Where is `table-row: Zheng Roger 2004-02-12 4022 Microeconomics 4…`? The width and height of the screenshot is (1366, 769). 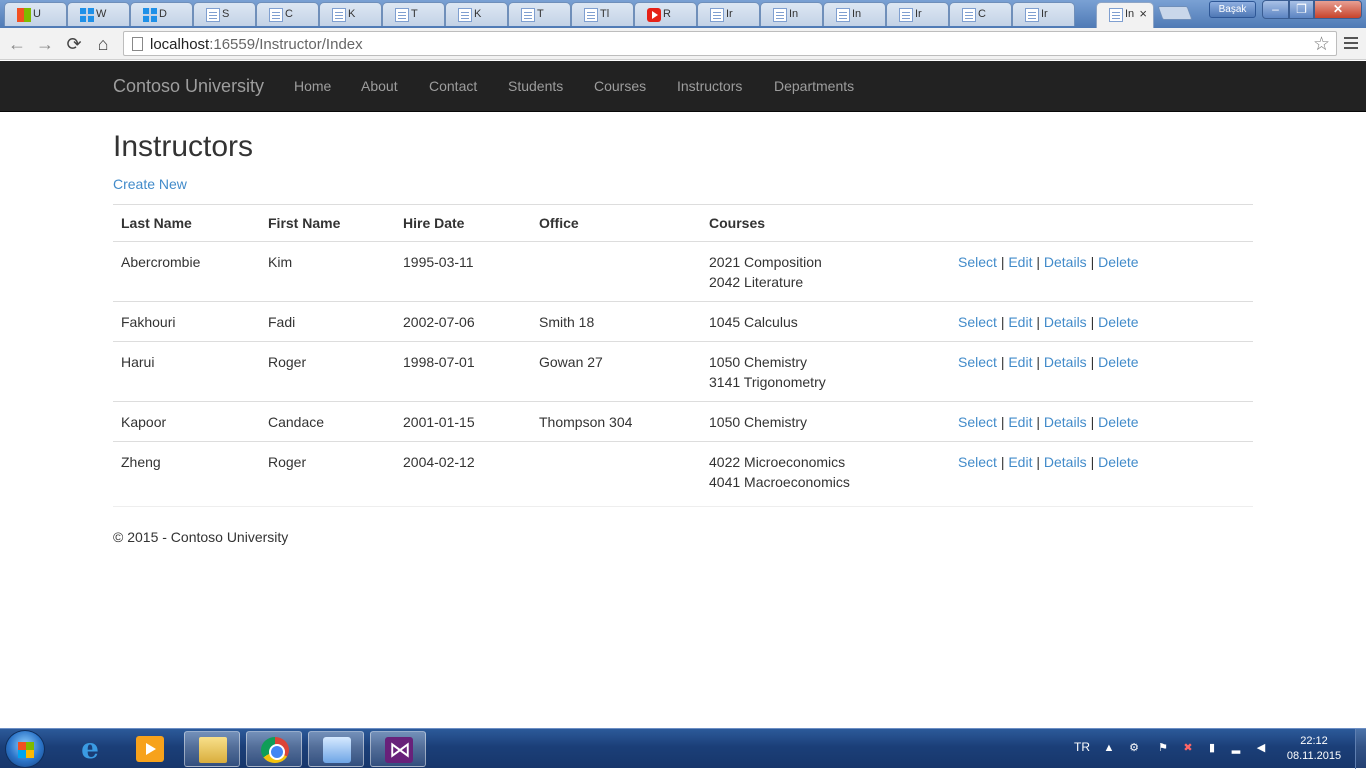
table-row: Zheng Roger 2004-02-12 4022 Microeconomics 4… is located at coordinates (683, 471).